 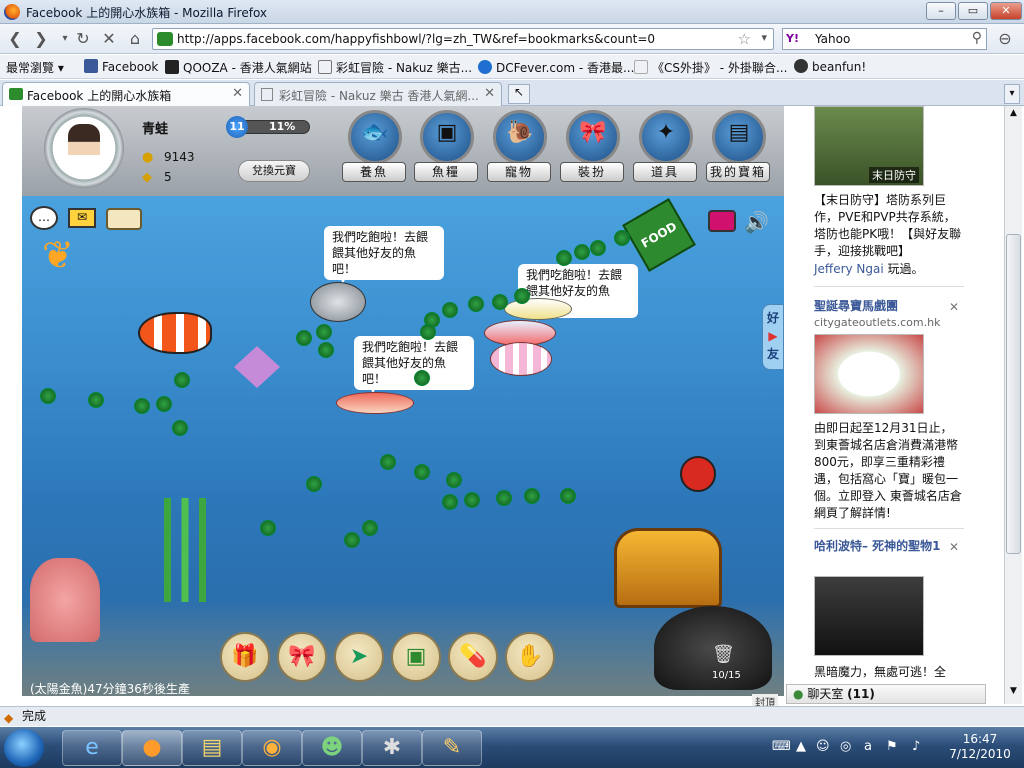 I want to click on pet-button: 🐌 寵物, so click(x=519, y=147).